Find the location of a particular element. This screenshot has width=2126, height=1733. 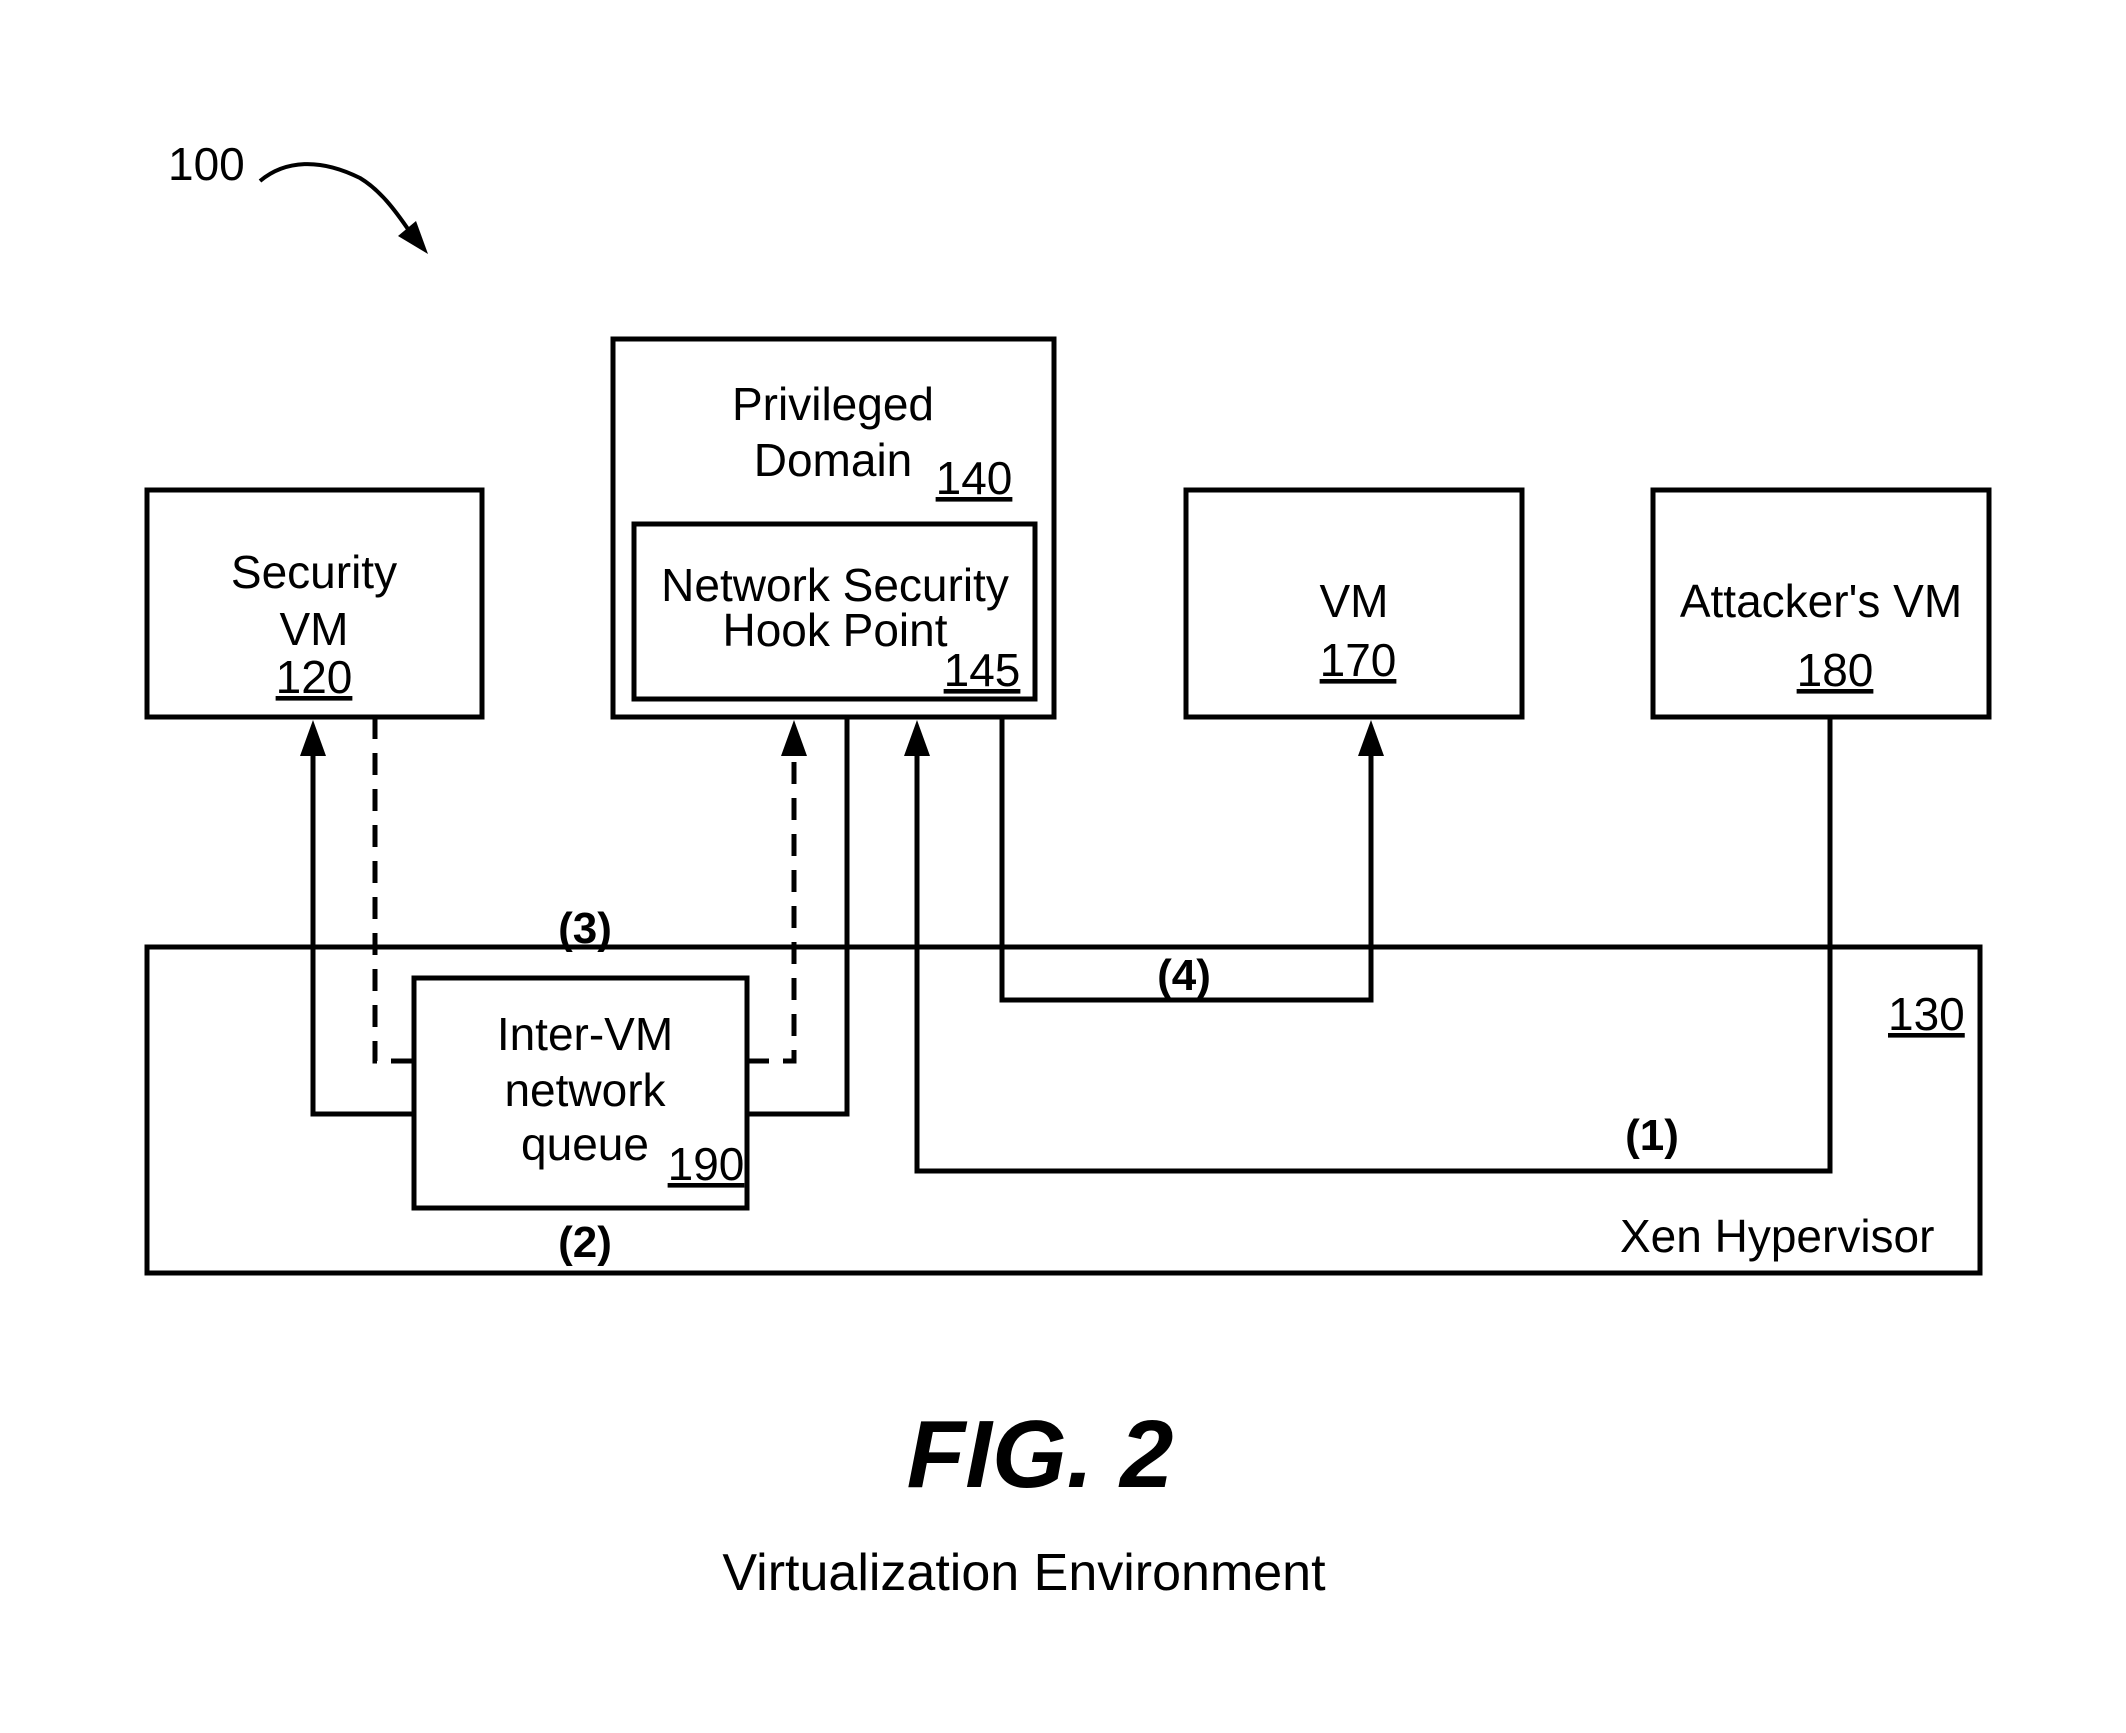

path-4-arrowhead-icon is located at coordinates (1371, 738).